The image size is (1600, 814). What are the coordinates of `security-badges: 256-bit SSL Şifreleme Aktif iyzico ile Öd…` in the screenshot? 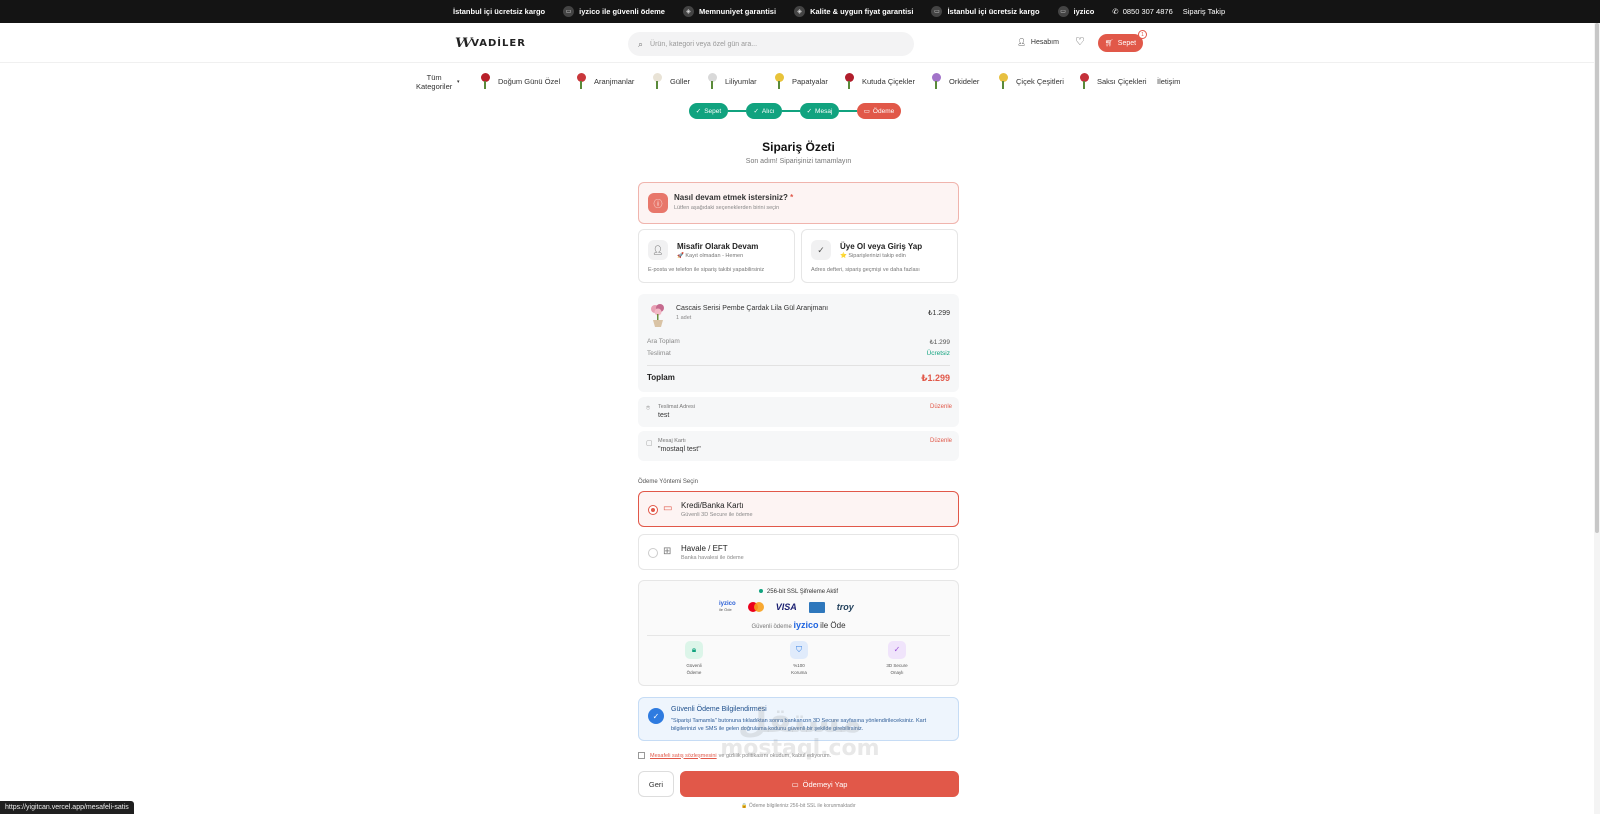 It's located at (798, 633).